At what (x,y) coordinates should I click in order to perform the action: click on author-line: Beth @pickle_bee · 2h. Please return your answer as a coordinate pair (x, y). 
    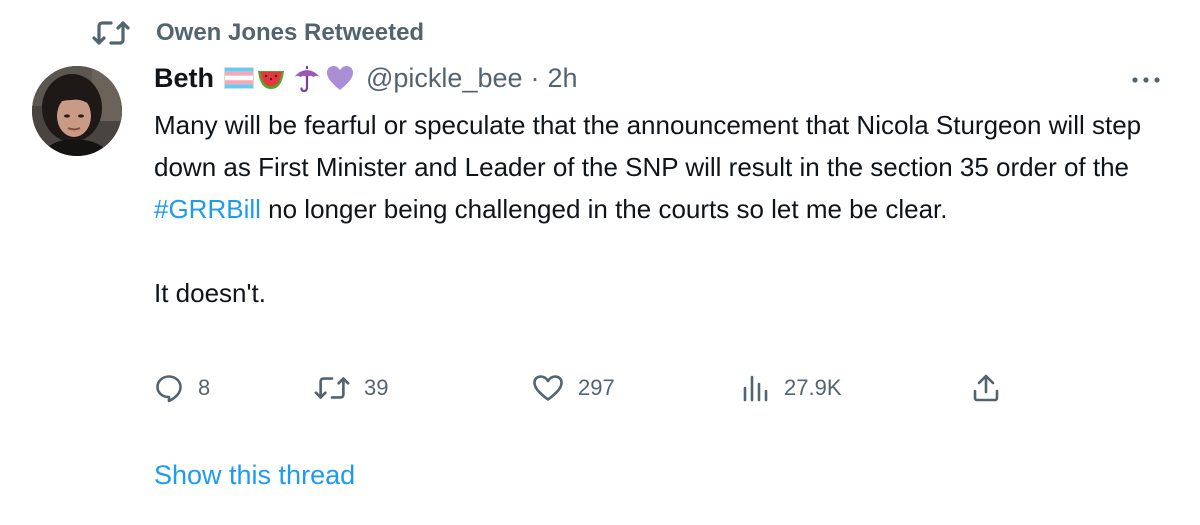
    Looking at the image, I should click on (366, 78).